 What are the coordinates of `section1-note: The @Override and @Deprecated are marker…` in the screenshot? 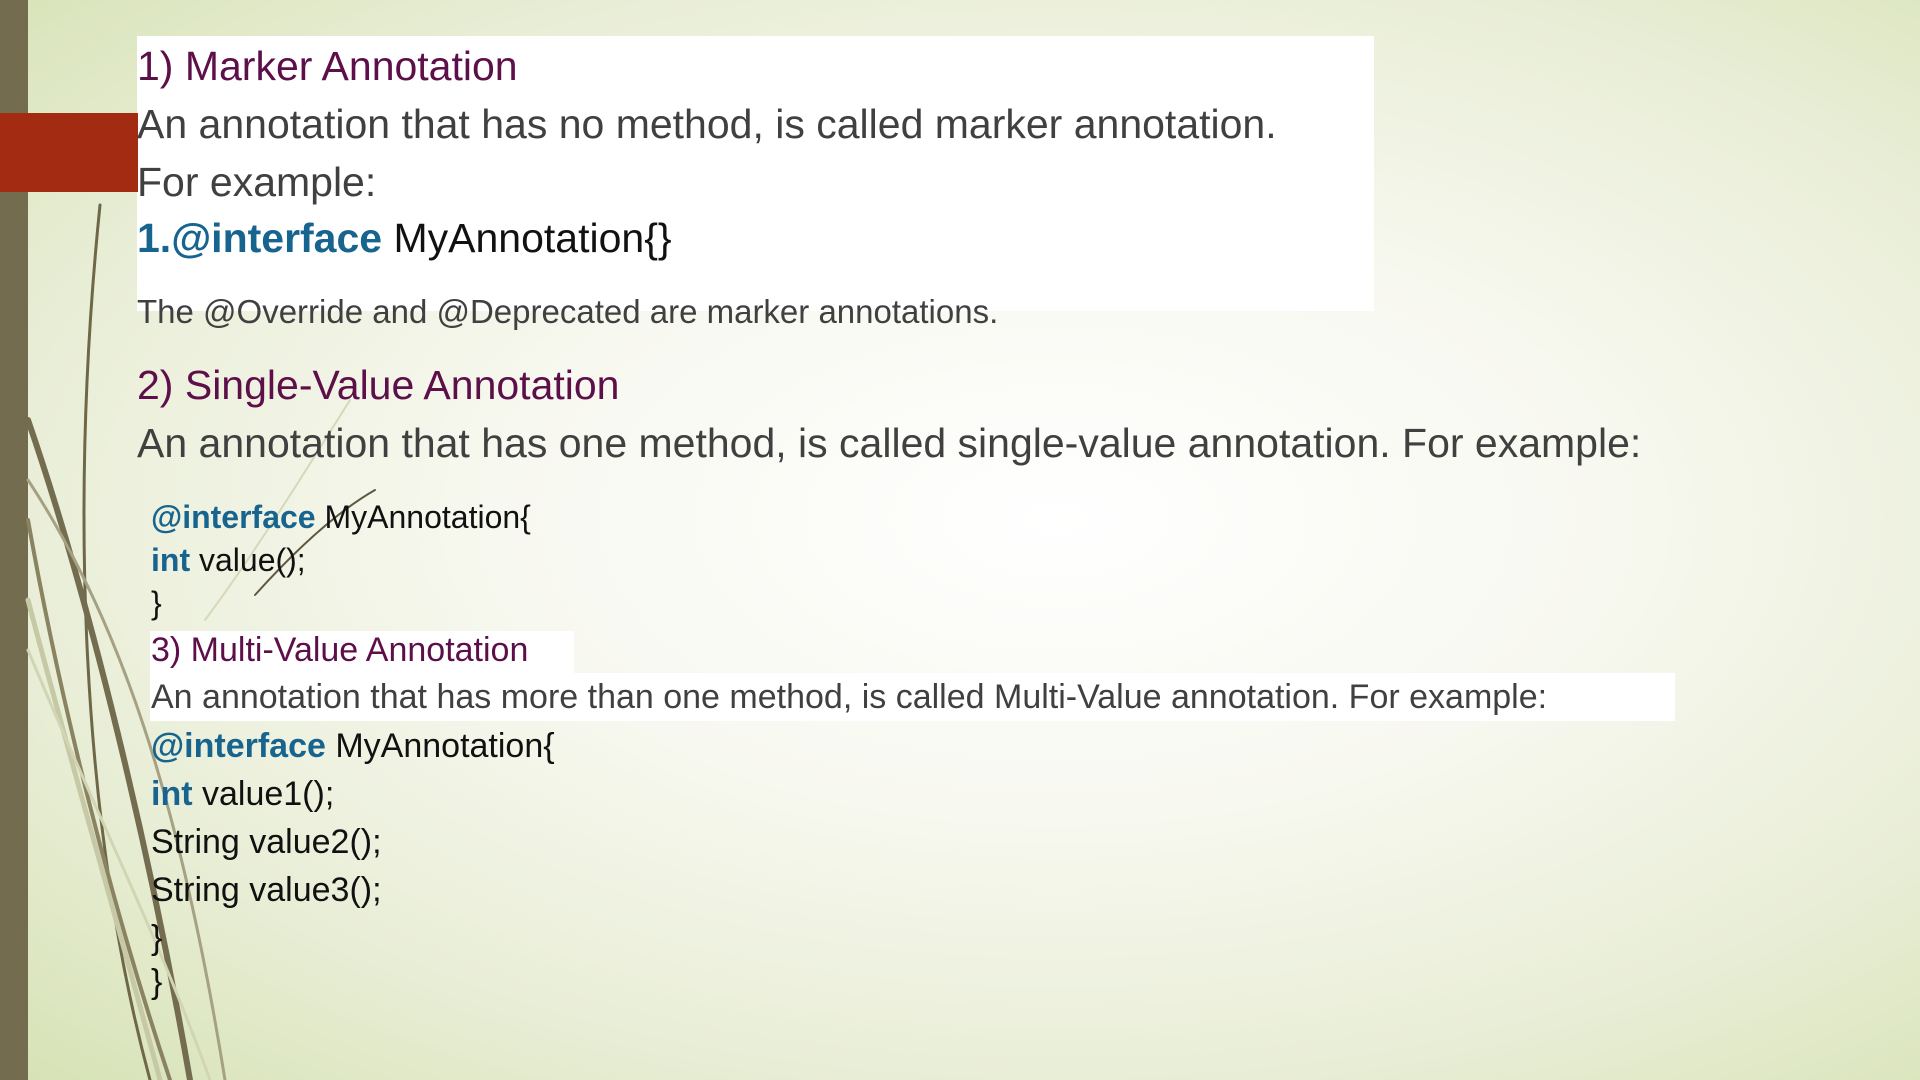 It's located at (568, 311).